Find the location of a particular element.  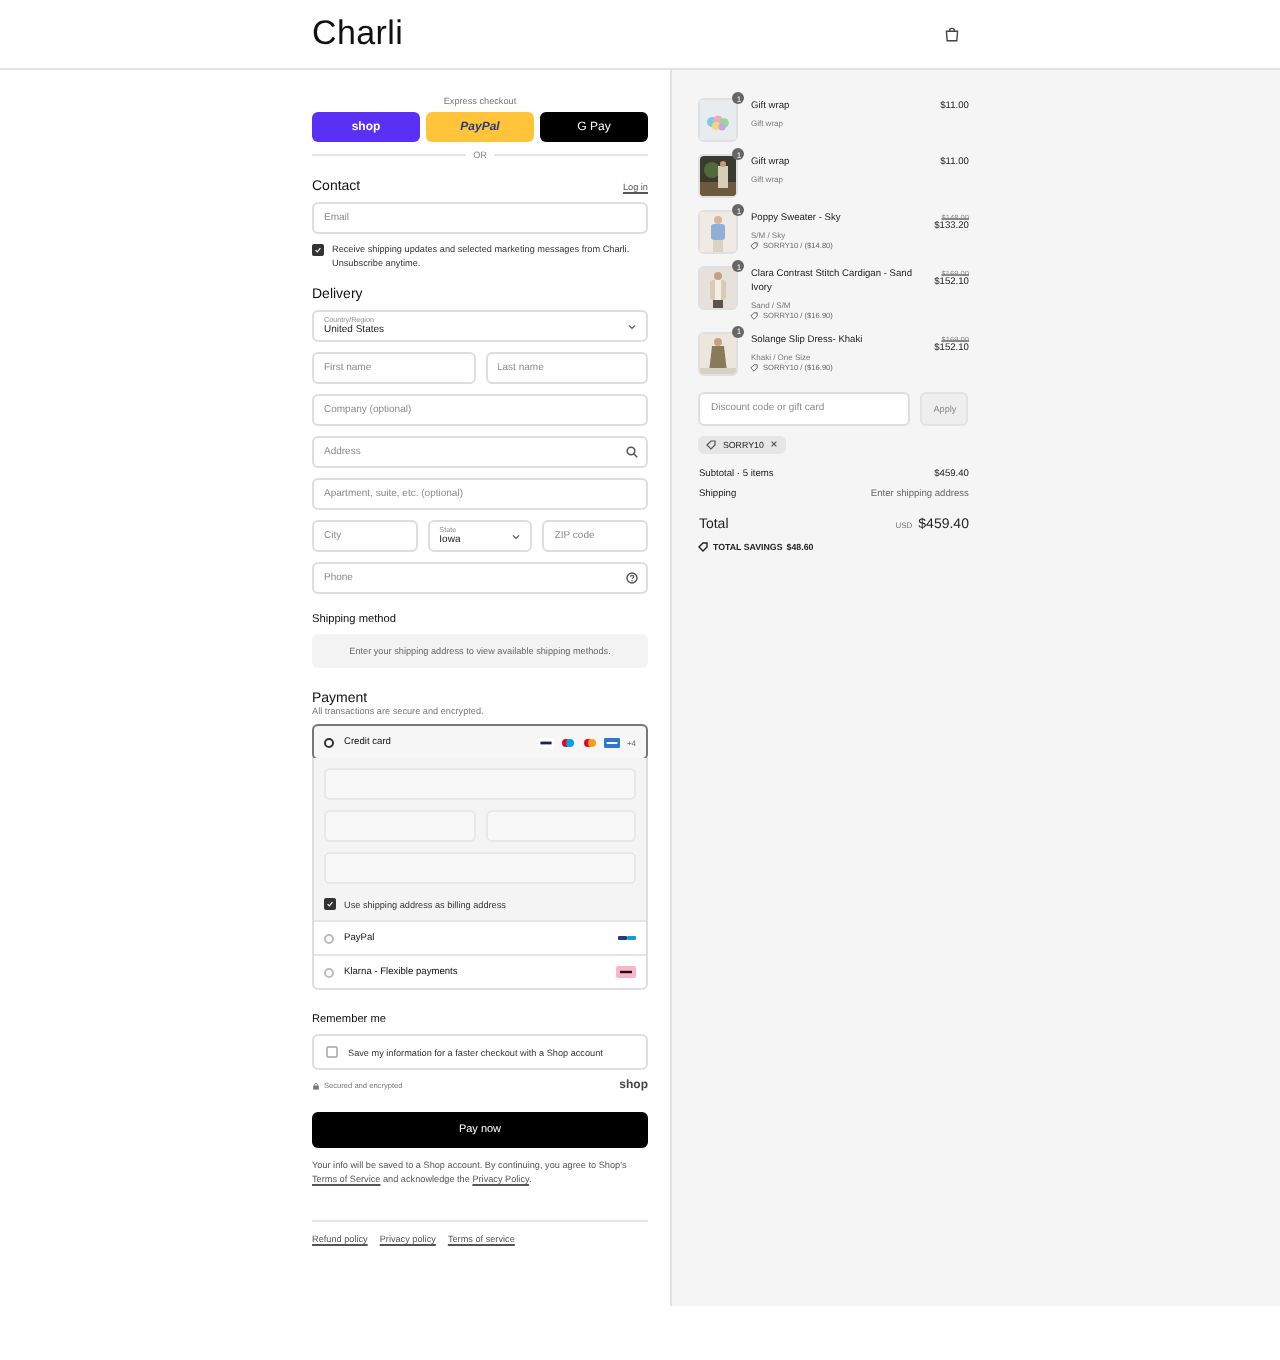

help-icon is located at coordinates (632, 578).